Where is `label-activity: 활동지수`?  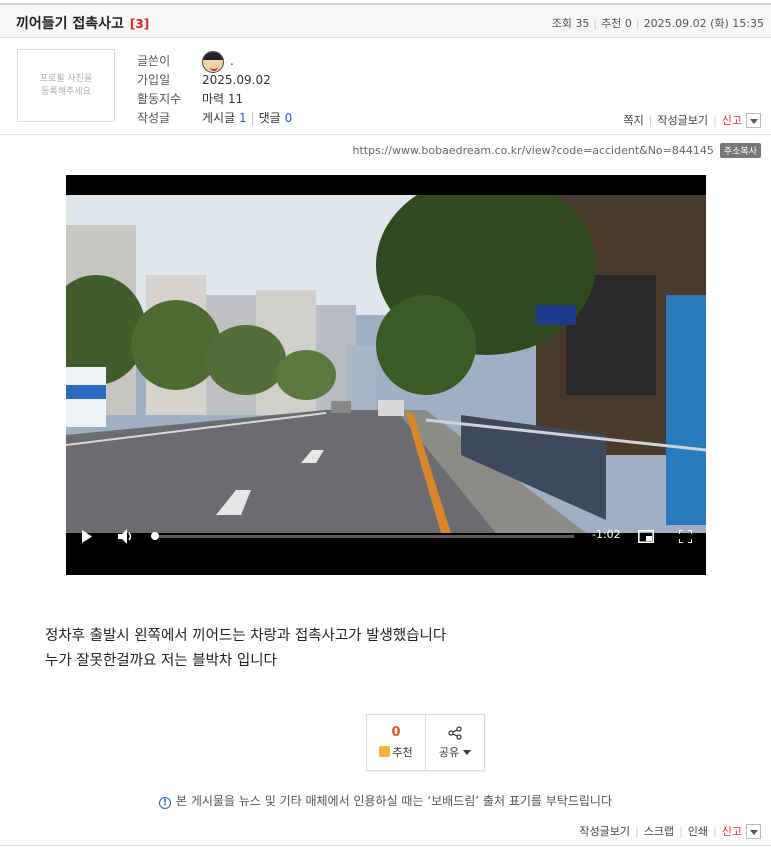
label-activity: 활동지수 is located at coordinates (159, 99).